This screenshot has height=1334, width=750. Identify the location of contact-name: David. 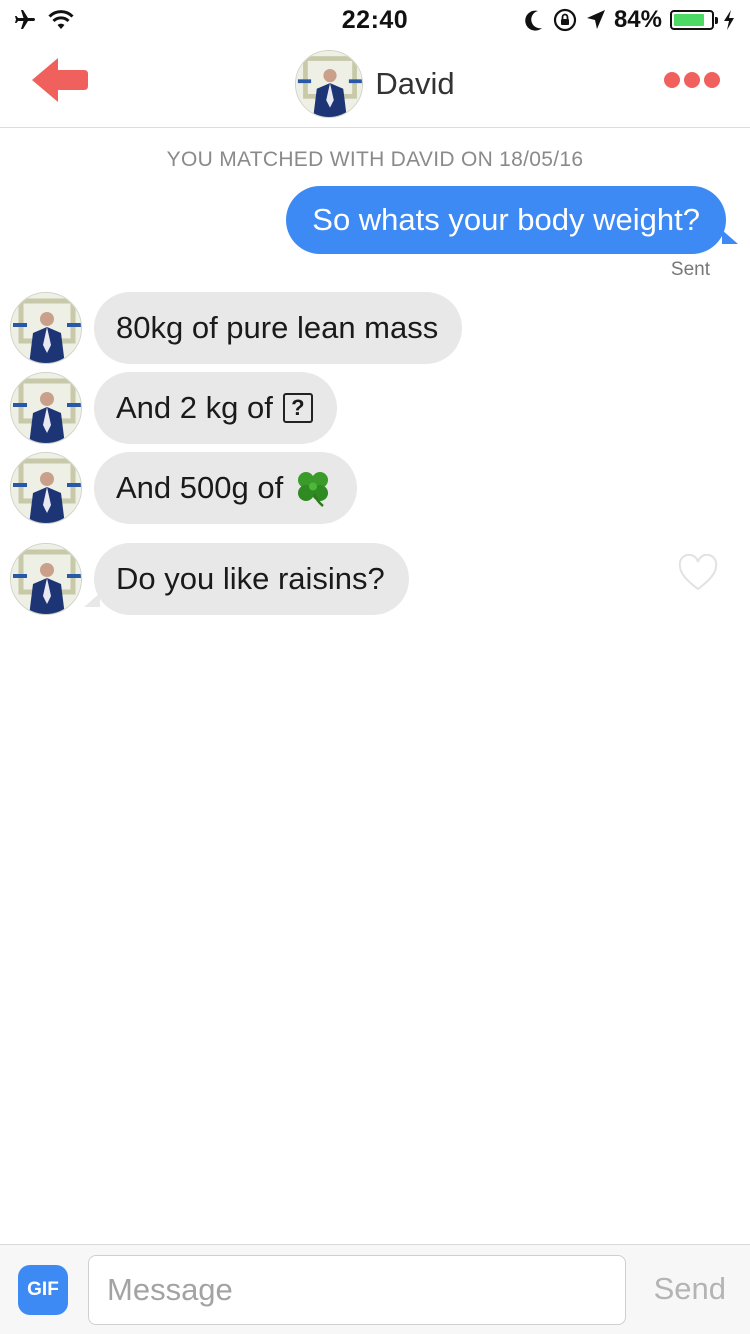
(415, 83).